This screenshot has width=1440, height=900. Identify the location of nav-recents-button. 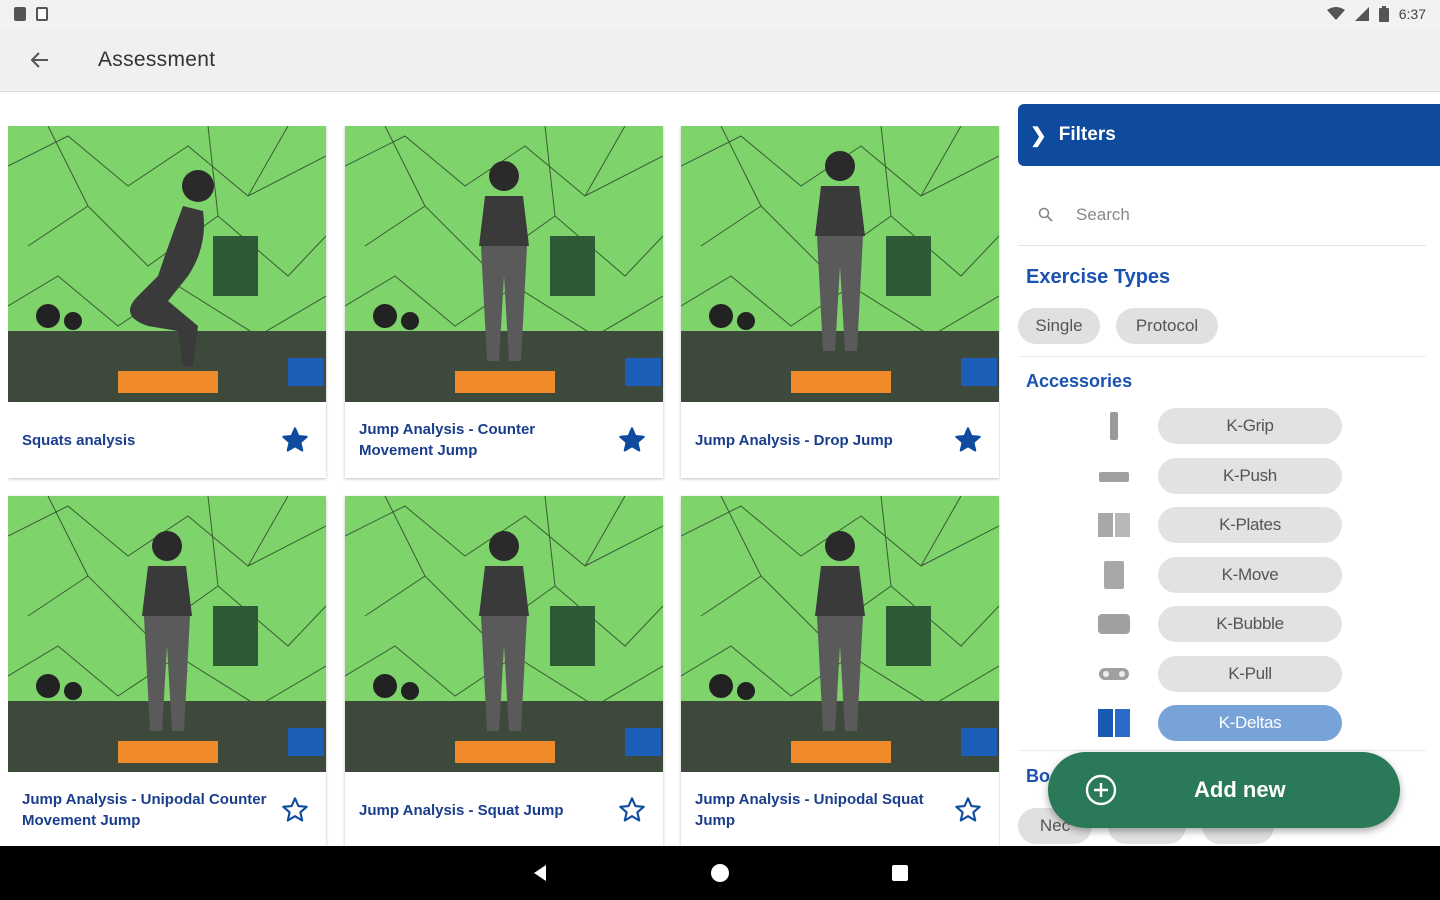
(900, 873).